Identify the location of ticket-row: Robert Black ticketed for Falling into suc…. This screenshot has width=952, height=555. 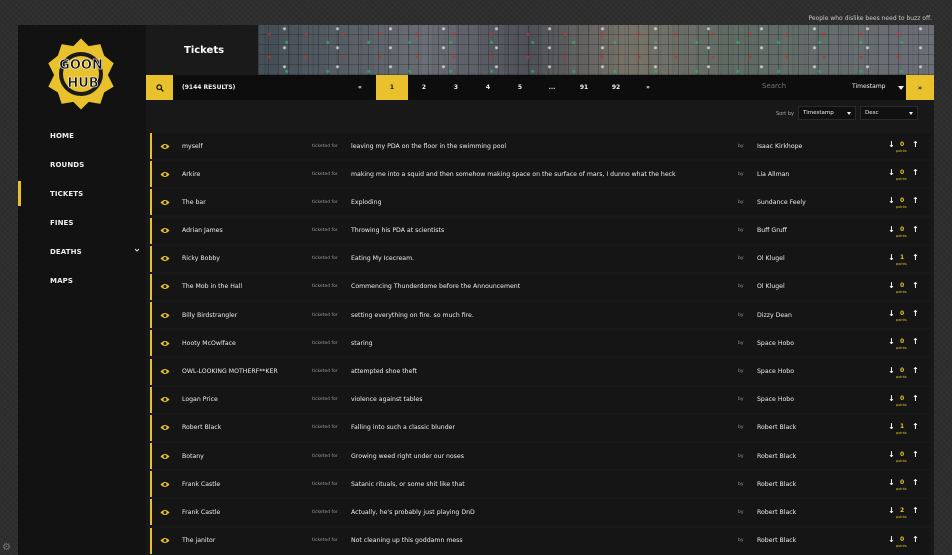
(540, 427).